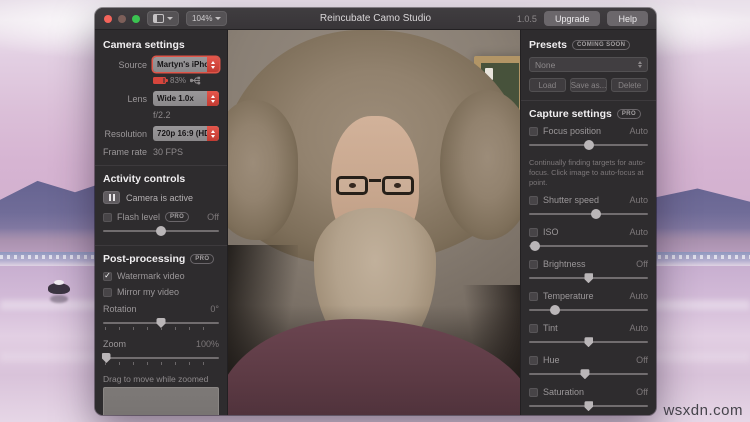 Image resolution: width=750 pixels, height=422 pixels. What do you see at coordinates (178, 80) in the screenshot?
I see `battery-percent: 83%` at bounding box center [178, 80].